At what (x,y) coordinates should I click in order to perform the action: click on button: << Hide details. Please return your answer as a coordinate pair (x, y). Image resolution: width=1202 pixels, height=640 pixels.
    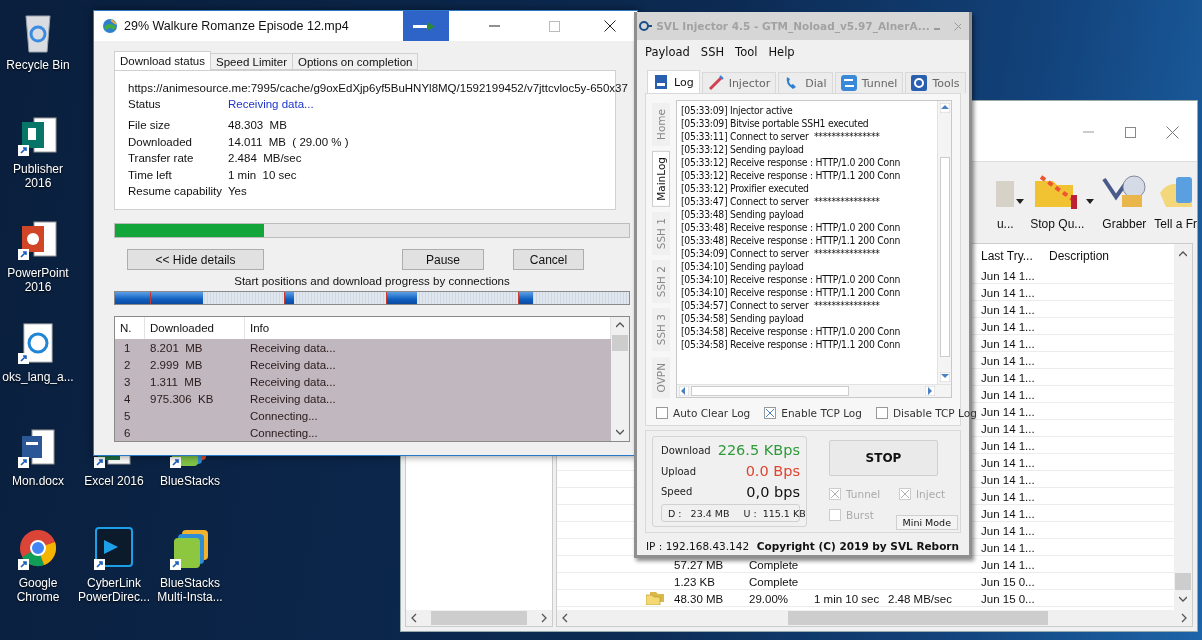
    Looking at the image, I should click on (195, 259).